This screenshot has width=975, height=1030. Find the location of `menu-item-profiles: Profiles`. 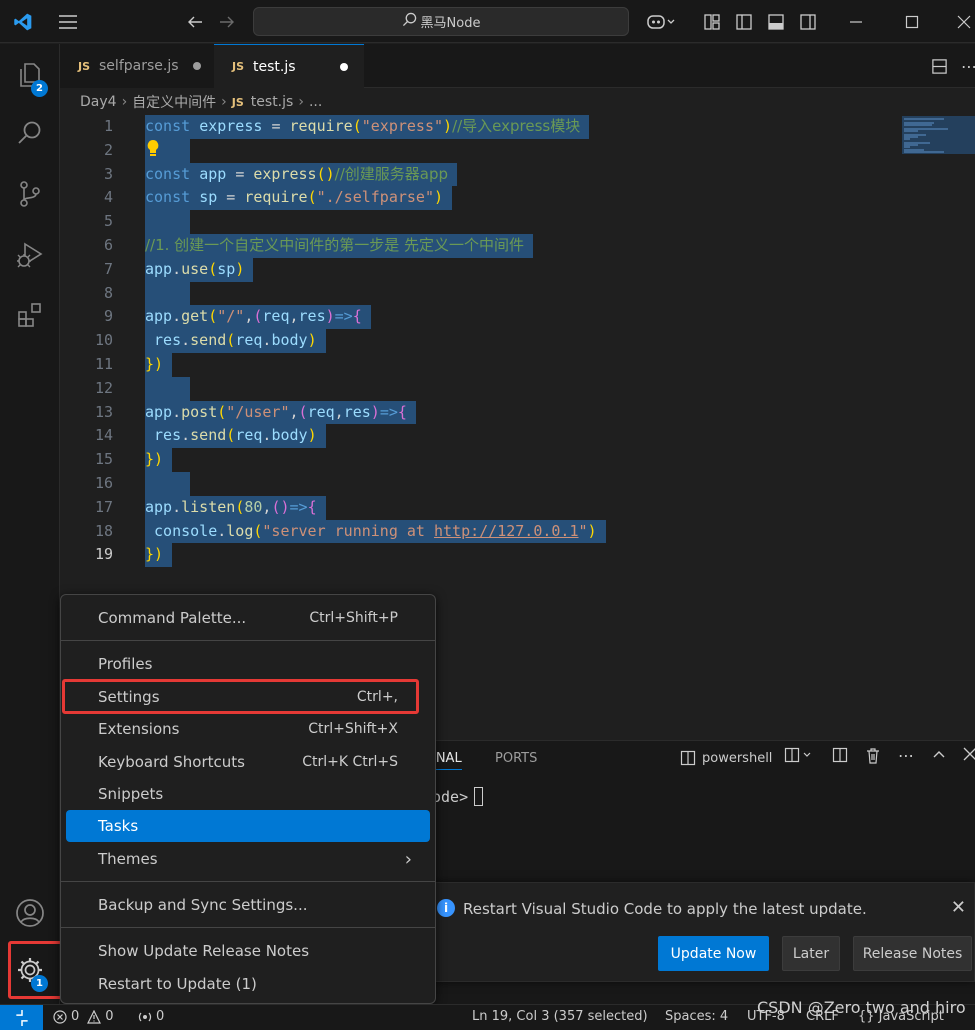

menu-item-profiles: Profiles is located at coordinates (248, 664).